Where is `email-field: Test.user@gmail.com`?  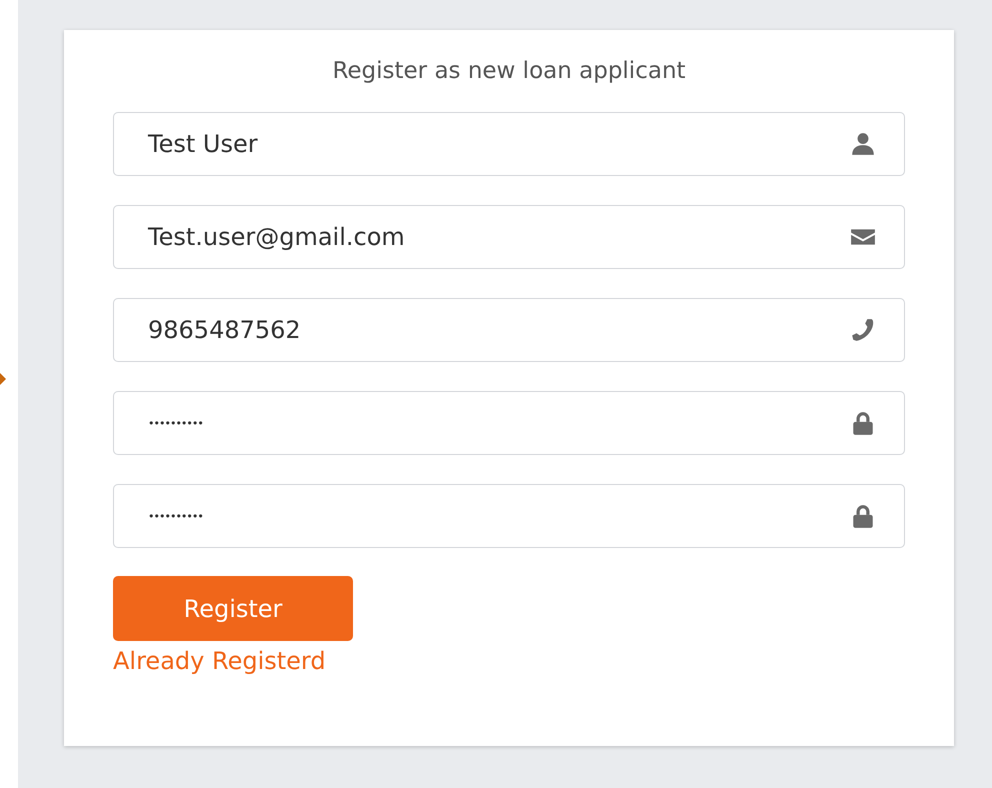
email-field: Test.user@gmail.com is located at coordinates (509, 237).